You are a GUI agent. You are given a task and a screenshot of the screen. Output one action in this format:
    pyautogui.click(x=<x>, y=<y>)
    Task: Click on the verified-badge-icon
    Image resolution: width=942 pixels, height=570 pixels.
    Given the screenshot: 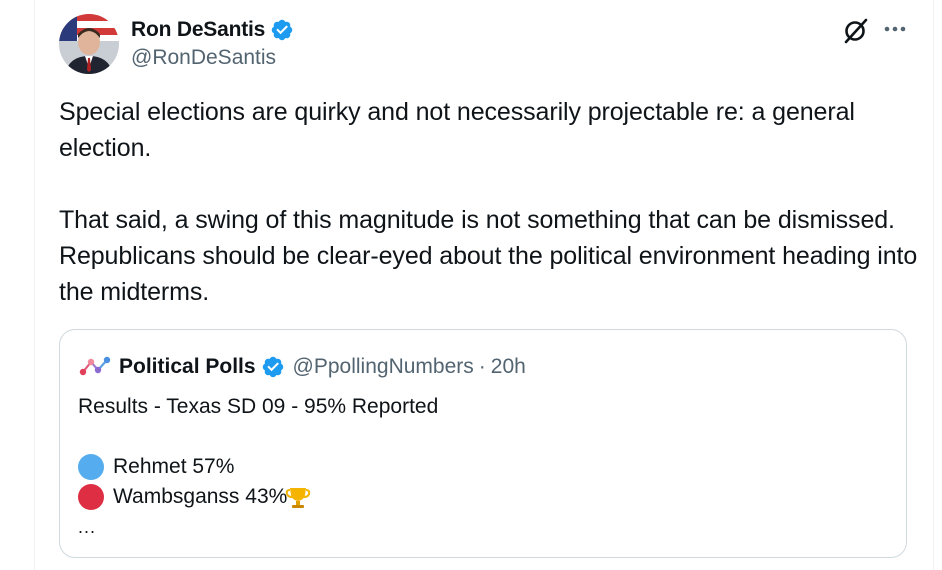 What is the action you would take?
    pyautogui.click(x=282, y=30)
    